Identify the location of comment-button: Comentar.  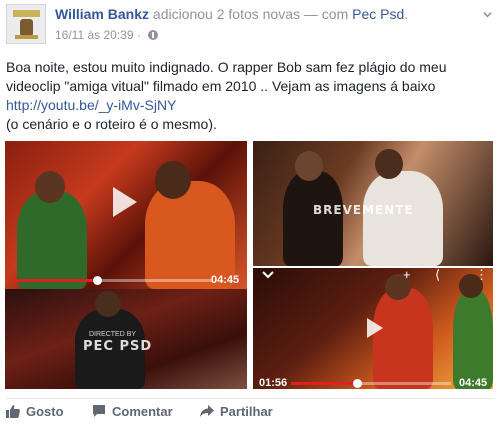
(132, 414).